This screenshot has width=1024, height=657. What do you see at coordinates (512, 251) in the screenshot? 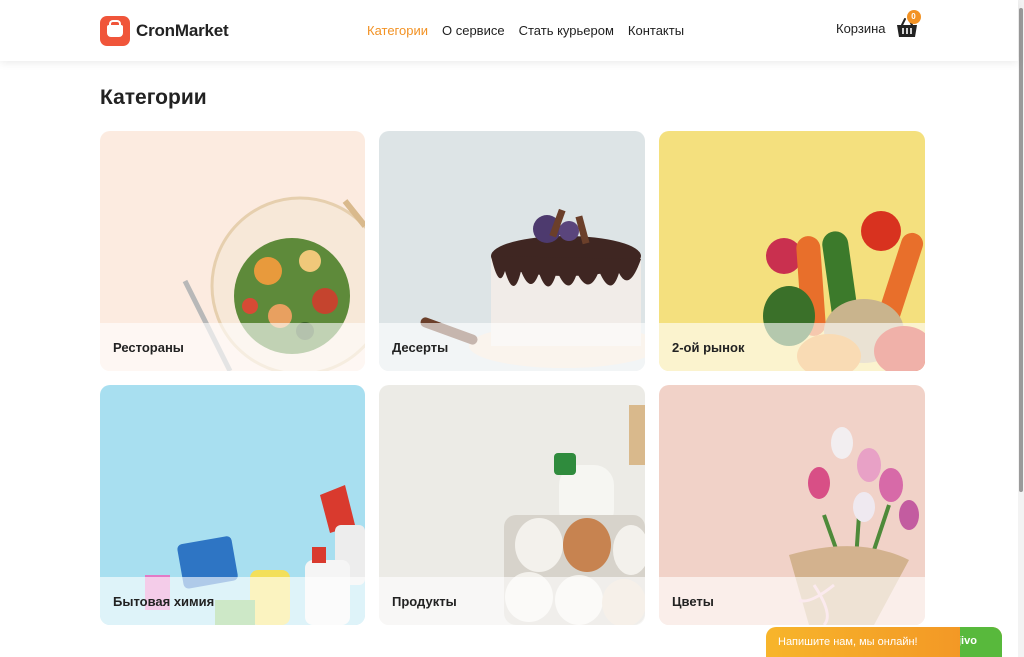
I see `category-card-desserts: Десерты` at bounding box center [512, 251].